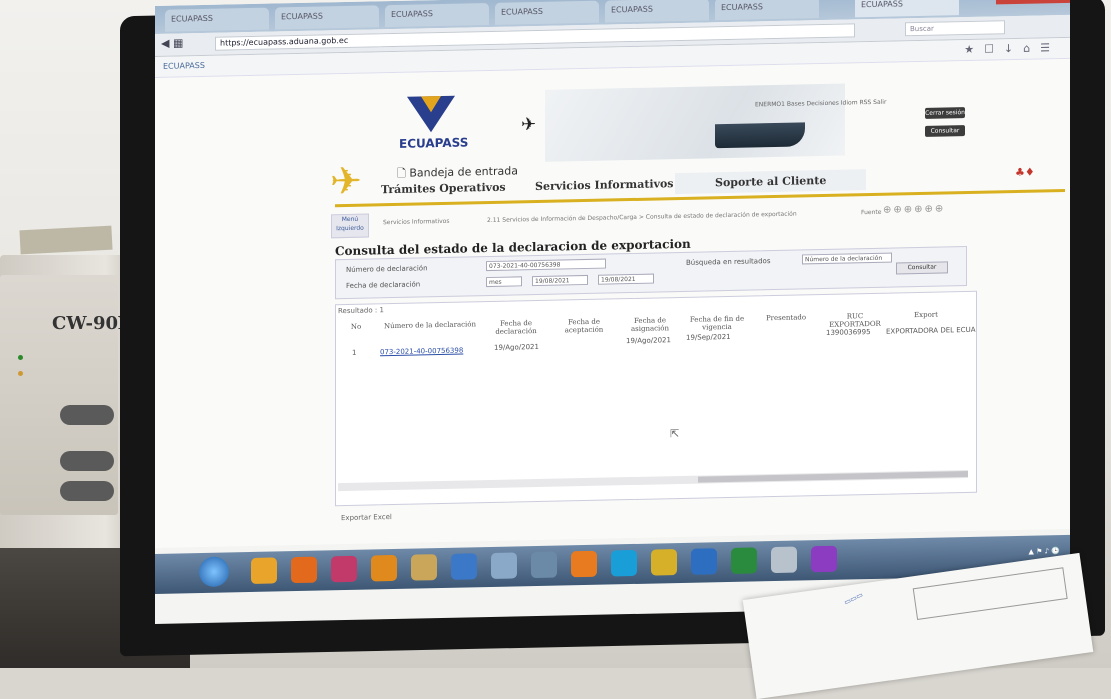 The image size is (1111, 699). Describe the element at coordinates (1044, 551) in the screenshot. I see `system-tray: ▲ ⚑ ♪ 🕒` at that location.